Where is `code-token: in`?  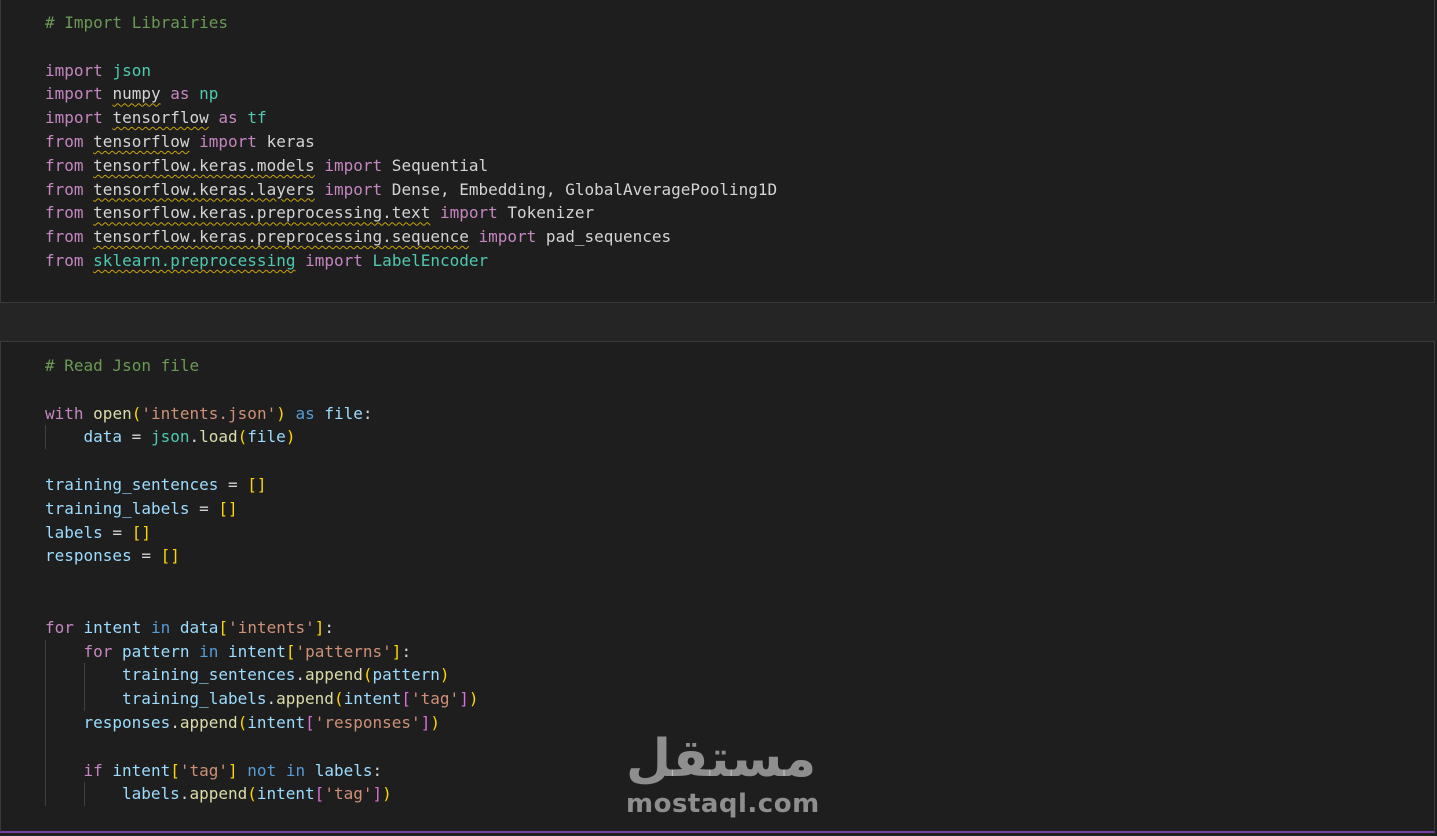
code-token: in is located at coordinates (209, 651).